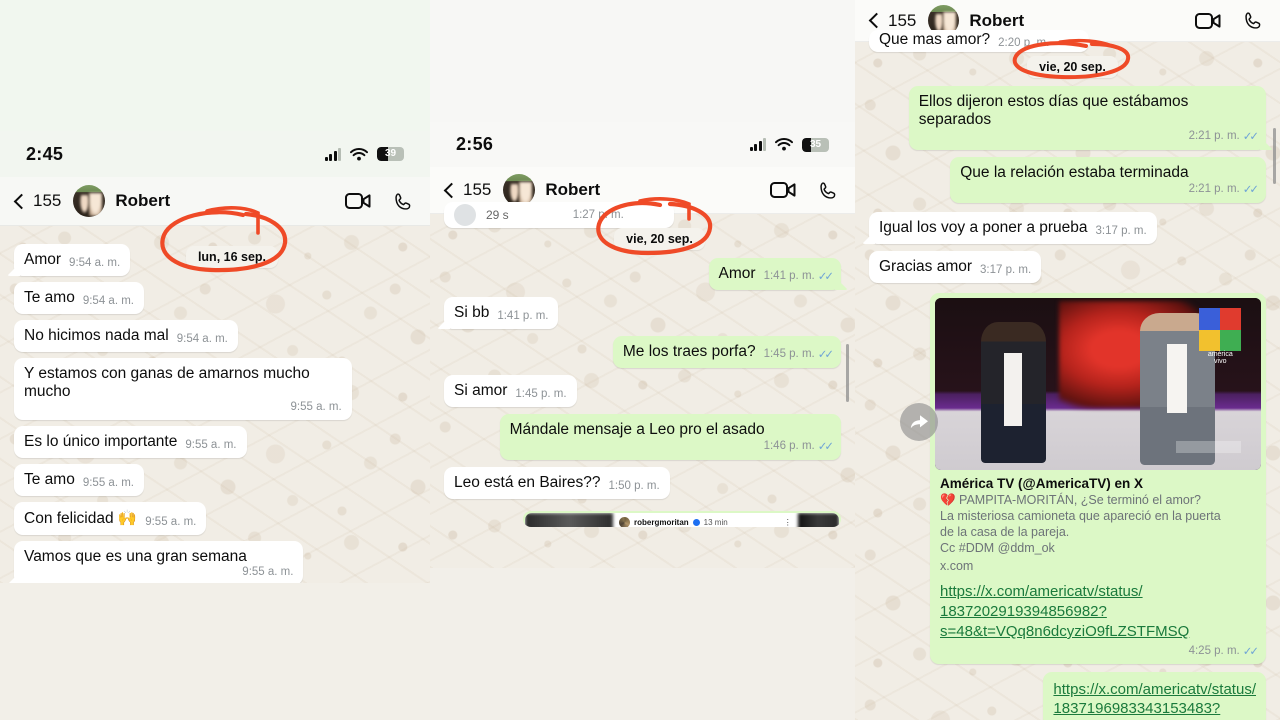  I want to click on message-bubble: Con felicidad 🙌 9:55 a. m., so click(110, 518).